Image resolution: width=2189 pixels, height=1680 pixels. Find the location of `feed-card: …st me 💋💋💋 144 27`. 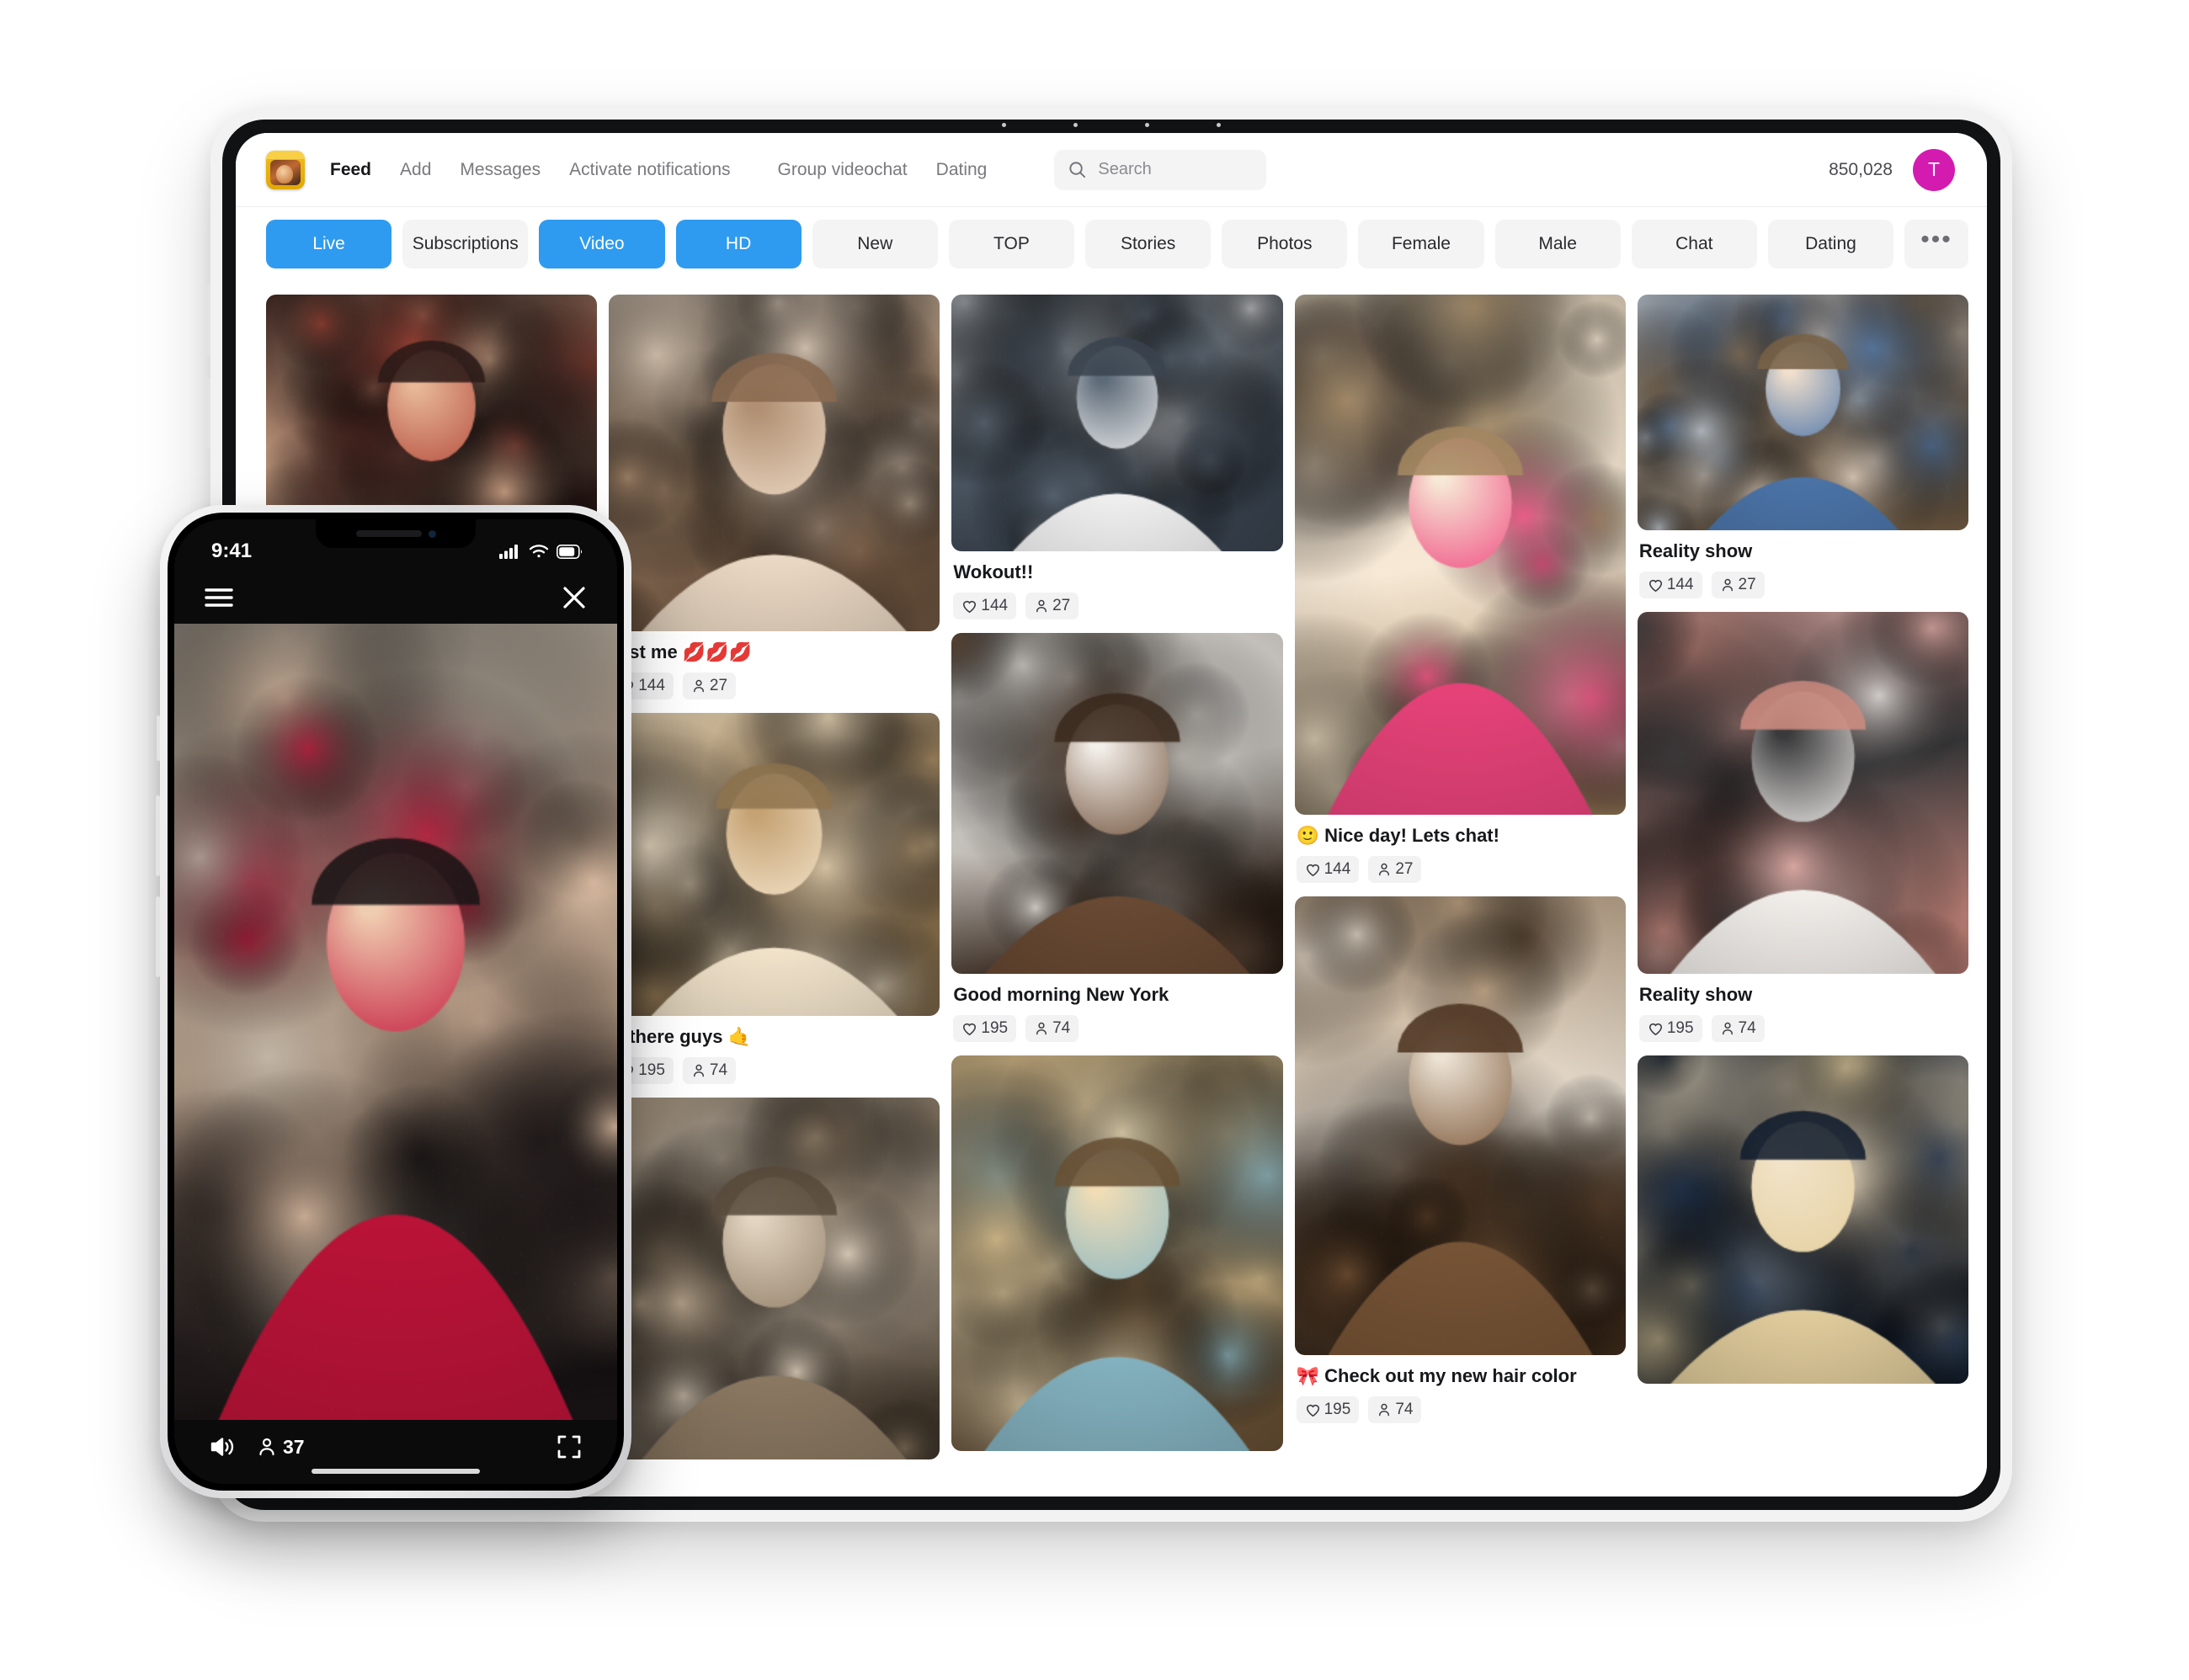

feed-card: …st me 💋💋💋 144 27 is located at coordinates (774, 497).